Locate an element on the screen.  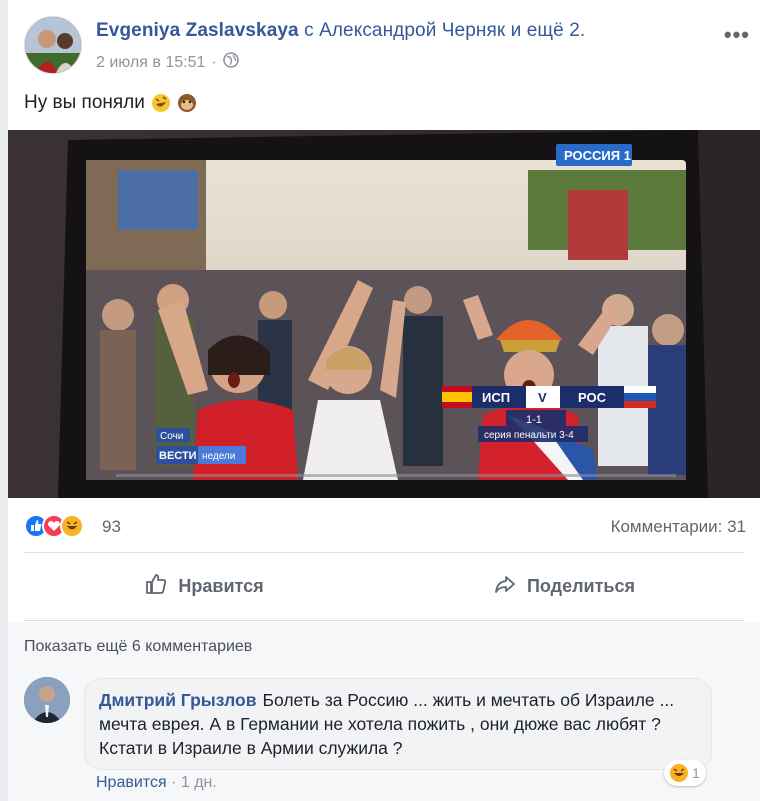
comments-count: Комментарии: 31 is located at coordinates (678, 527).